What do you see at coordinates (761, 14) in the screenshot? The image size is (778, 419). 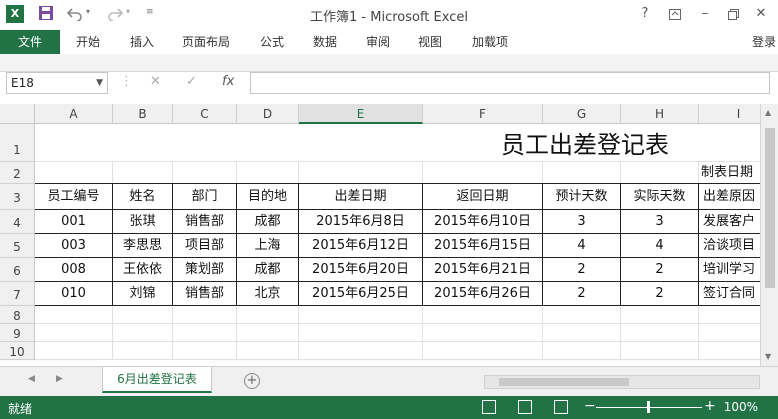 I see `close-icon: ✕` at bounding box center [761, 14].